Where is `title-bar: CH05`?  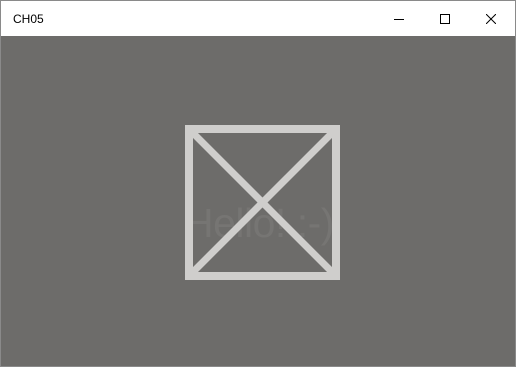 title-bar: CH05 is located at coordinates (258, 18).